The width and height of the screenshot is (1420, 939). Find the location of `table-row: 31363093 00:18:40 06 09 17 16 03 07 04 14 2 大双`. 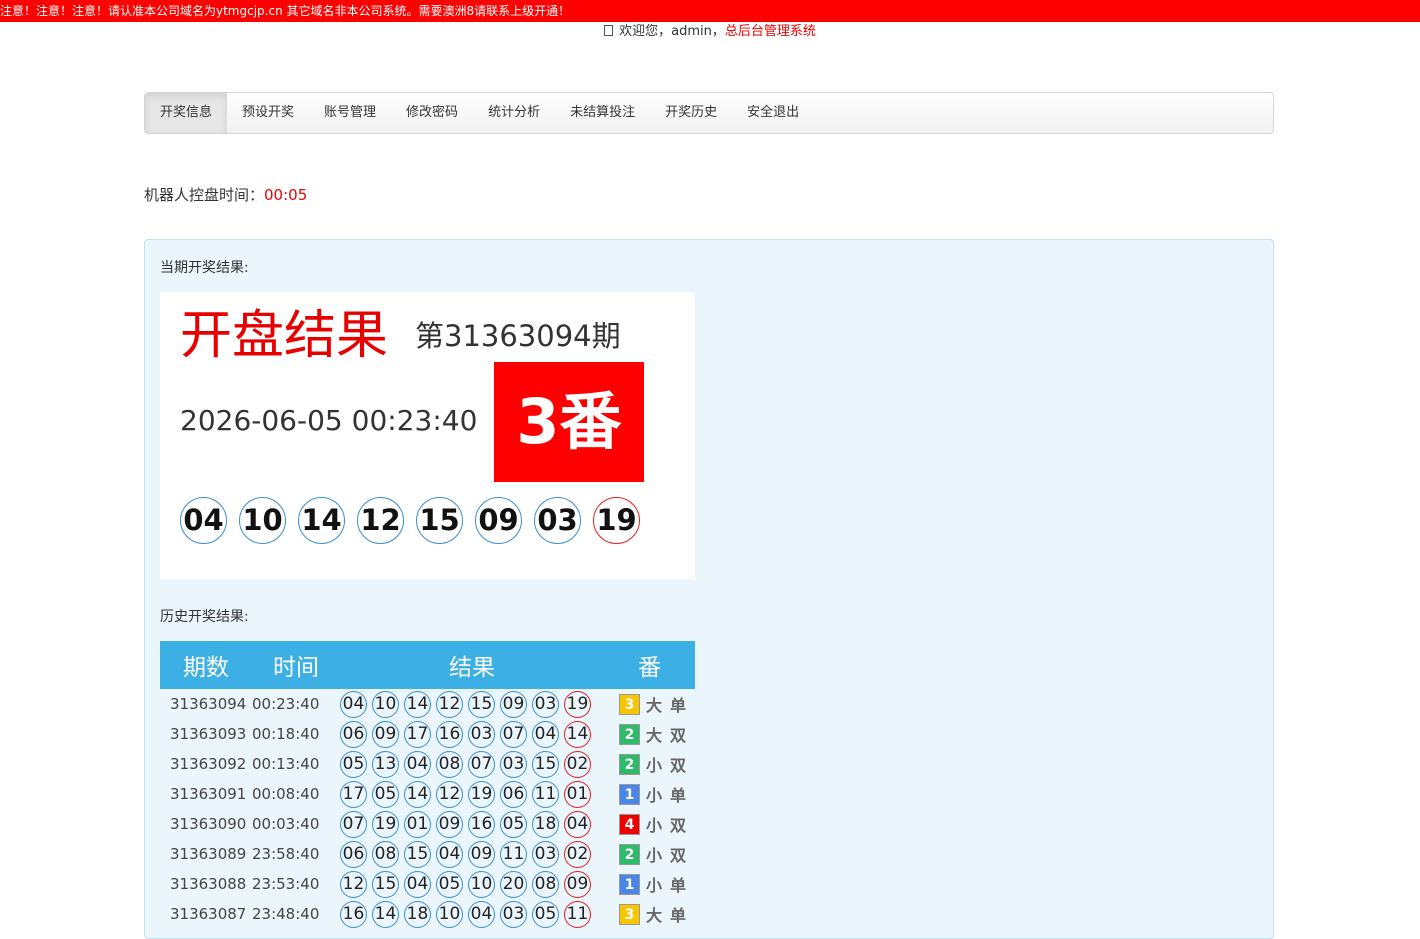

table-row: 31363093 00:18:40 06 09 17 16 03 07 04 14 2 大双 is located at coordinates (427, 734).